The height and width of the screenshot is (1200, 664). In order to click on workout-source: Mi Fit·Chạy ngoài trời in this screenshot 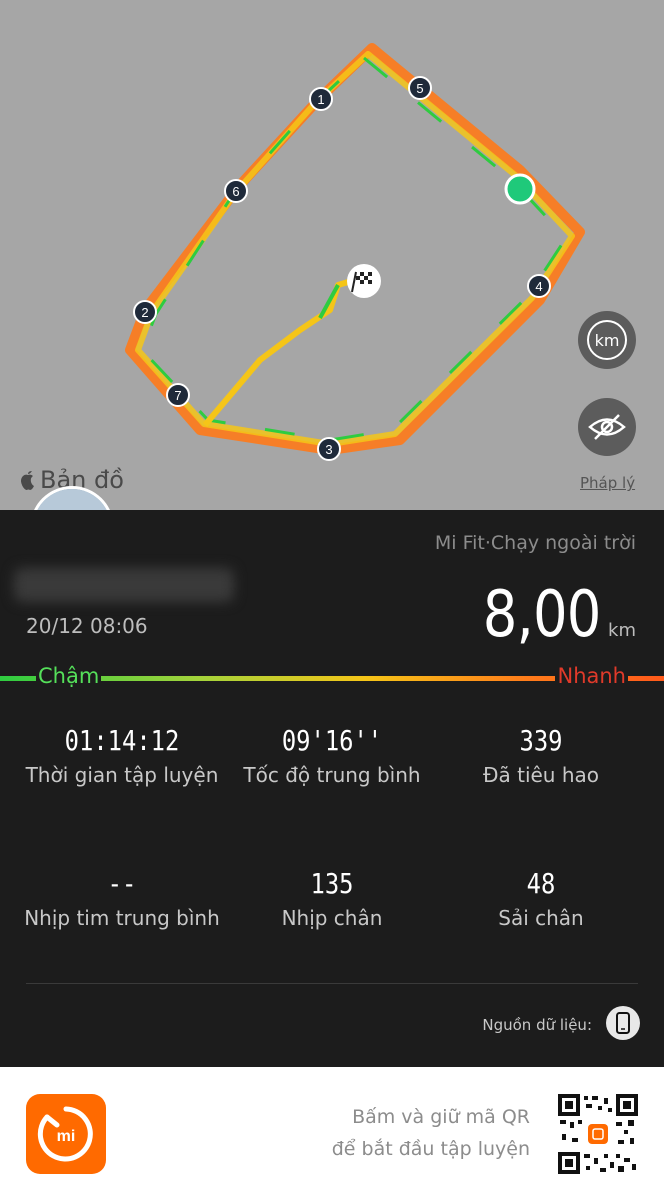, I will do `click(535, 543)`.